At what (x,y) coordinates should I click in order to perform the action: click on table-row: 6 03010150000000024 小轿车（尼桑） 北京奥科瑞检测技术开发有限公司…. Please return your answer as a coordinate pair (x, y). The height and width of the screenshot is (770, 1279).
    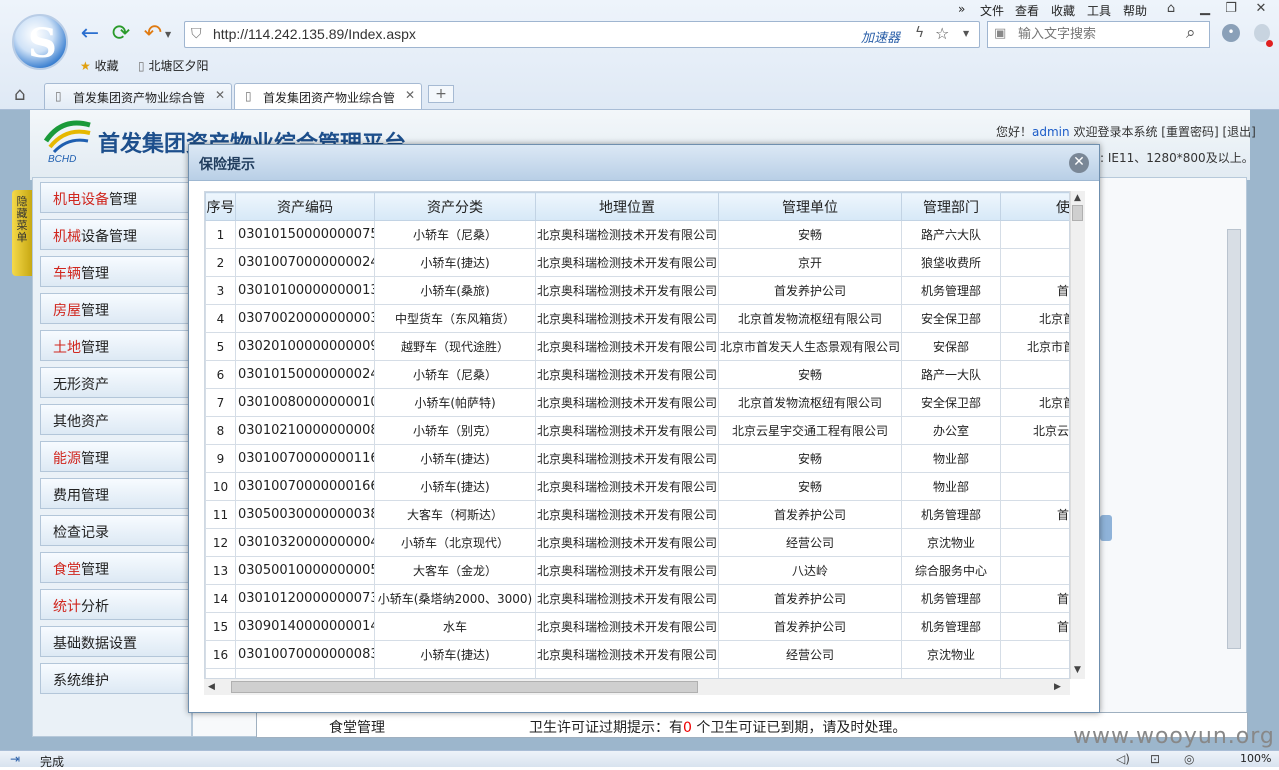
    Looking at the image, I should click on (637, 374).